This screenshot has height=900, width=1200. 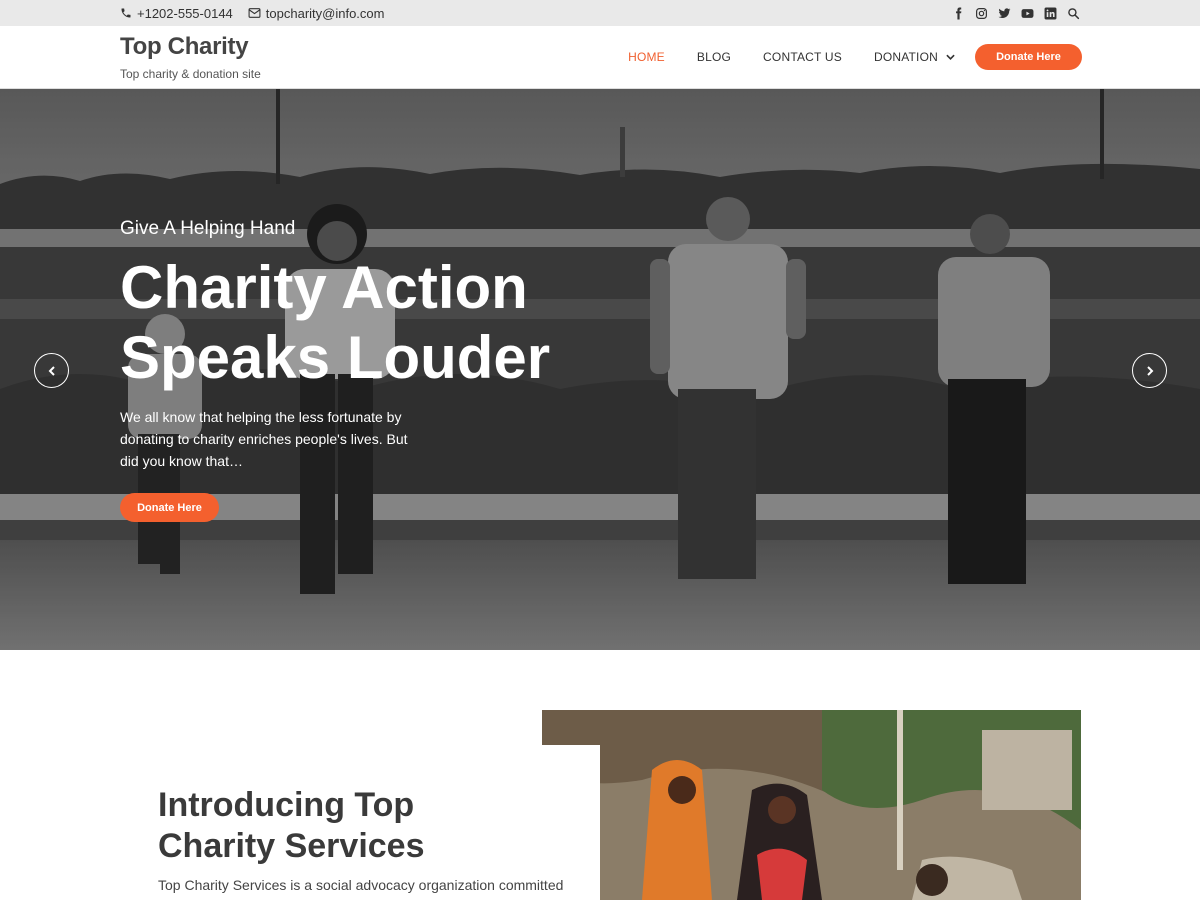 What do you see at coordinates (950, 57) in the screenshot?
I see `chevron-down-icon` at bounding box center [950, 57].